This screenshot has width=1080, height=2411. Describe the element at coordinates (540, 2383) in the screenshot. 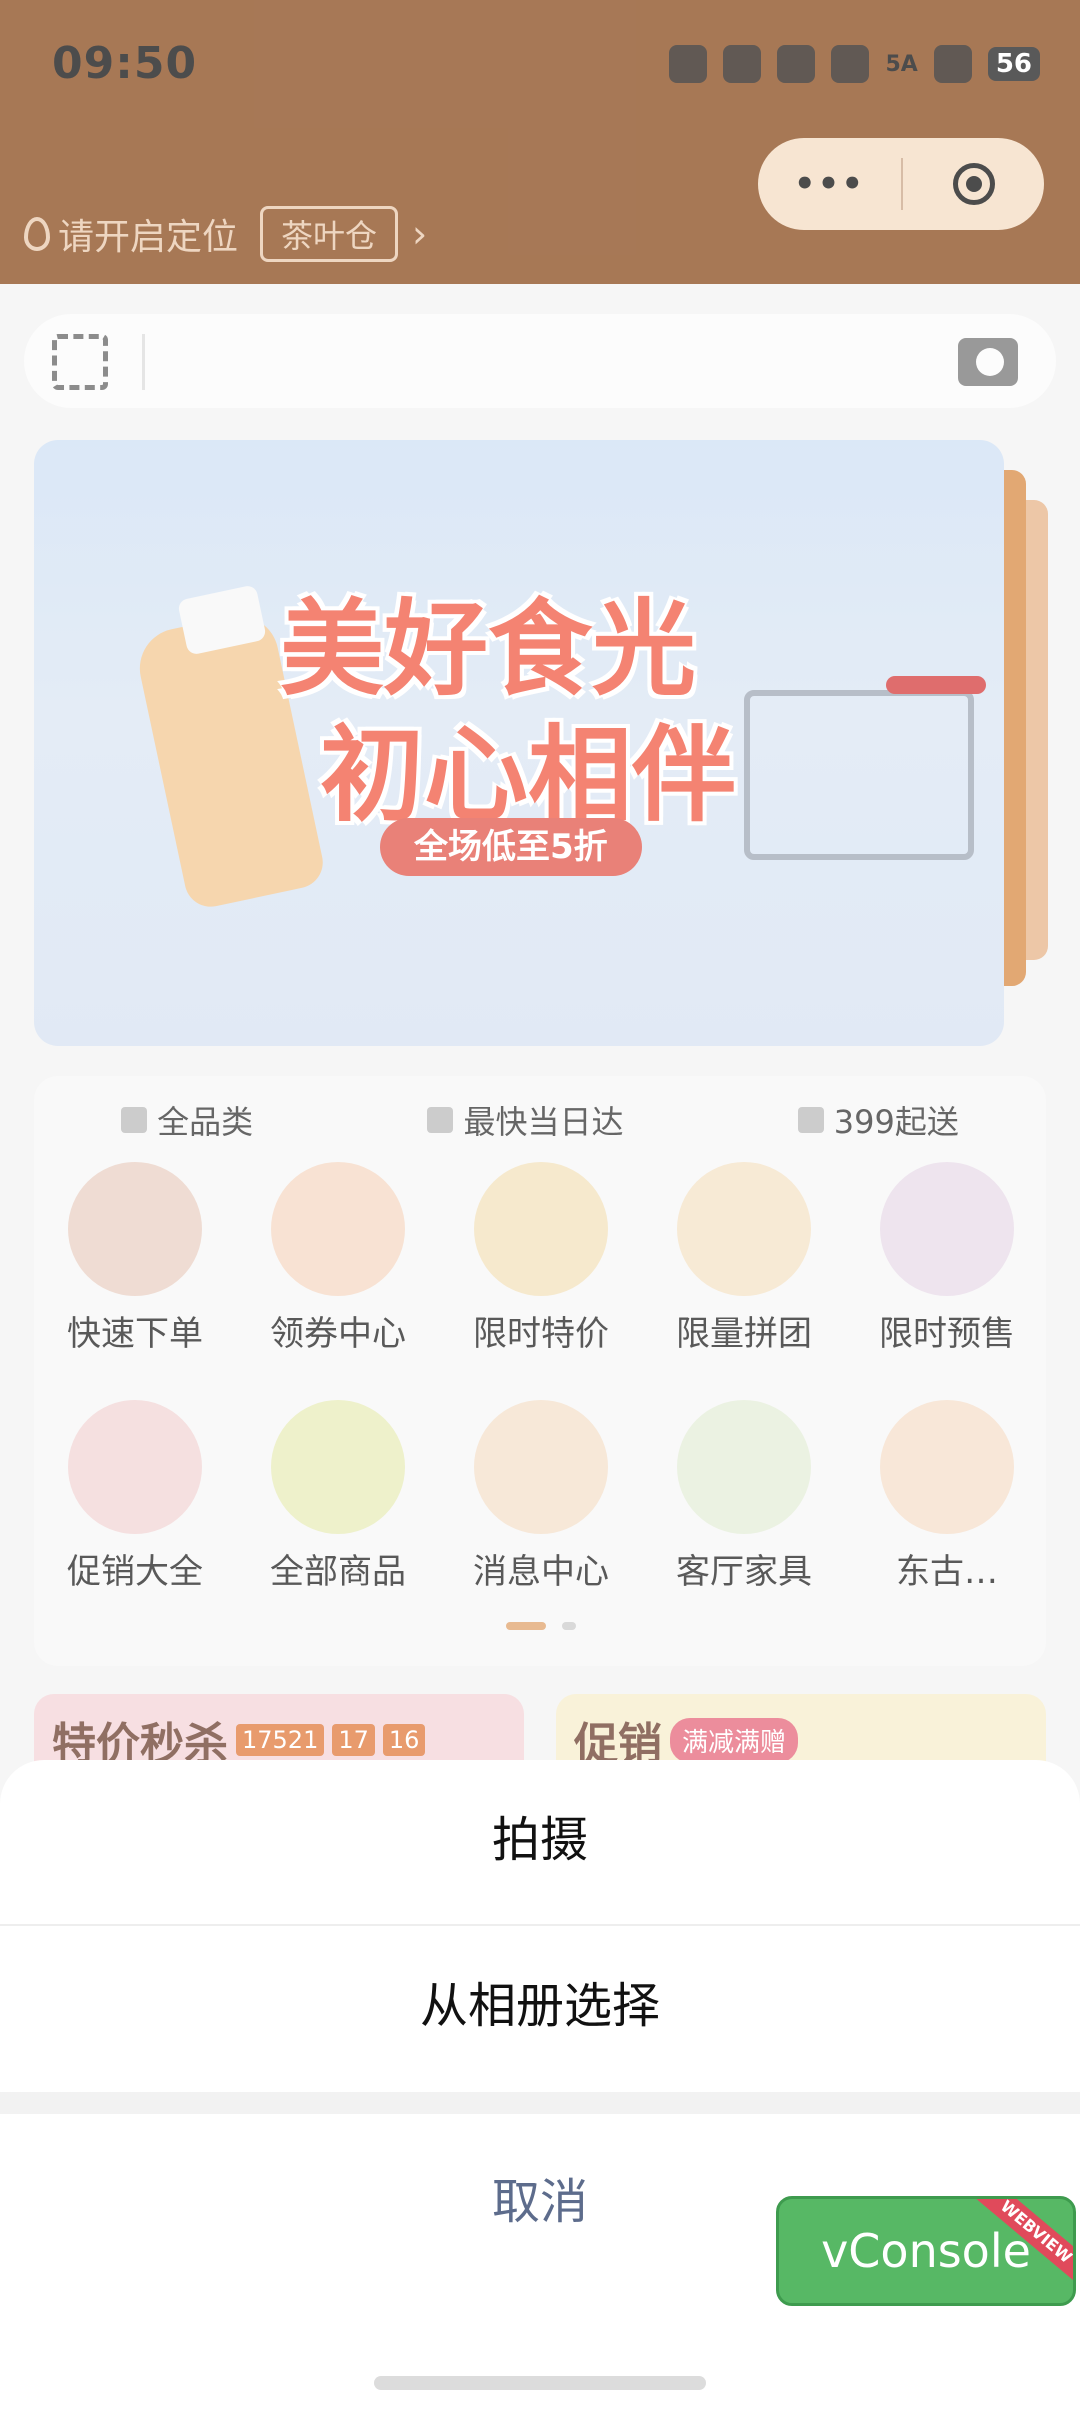

I see `home-indicator` at that location.